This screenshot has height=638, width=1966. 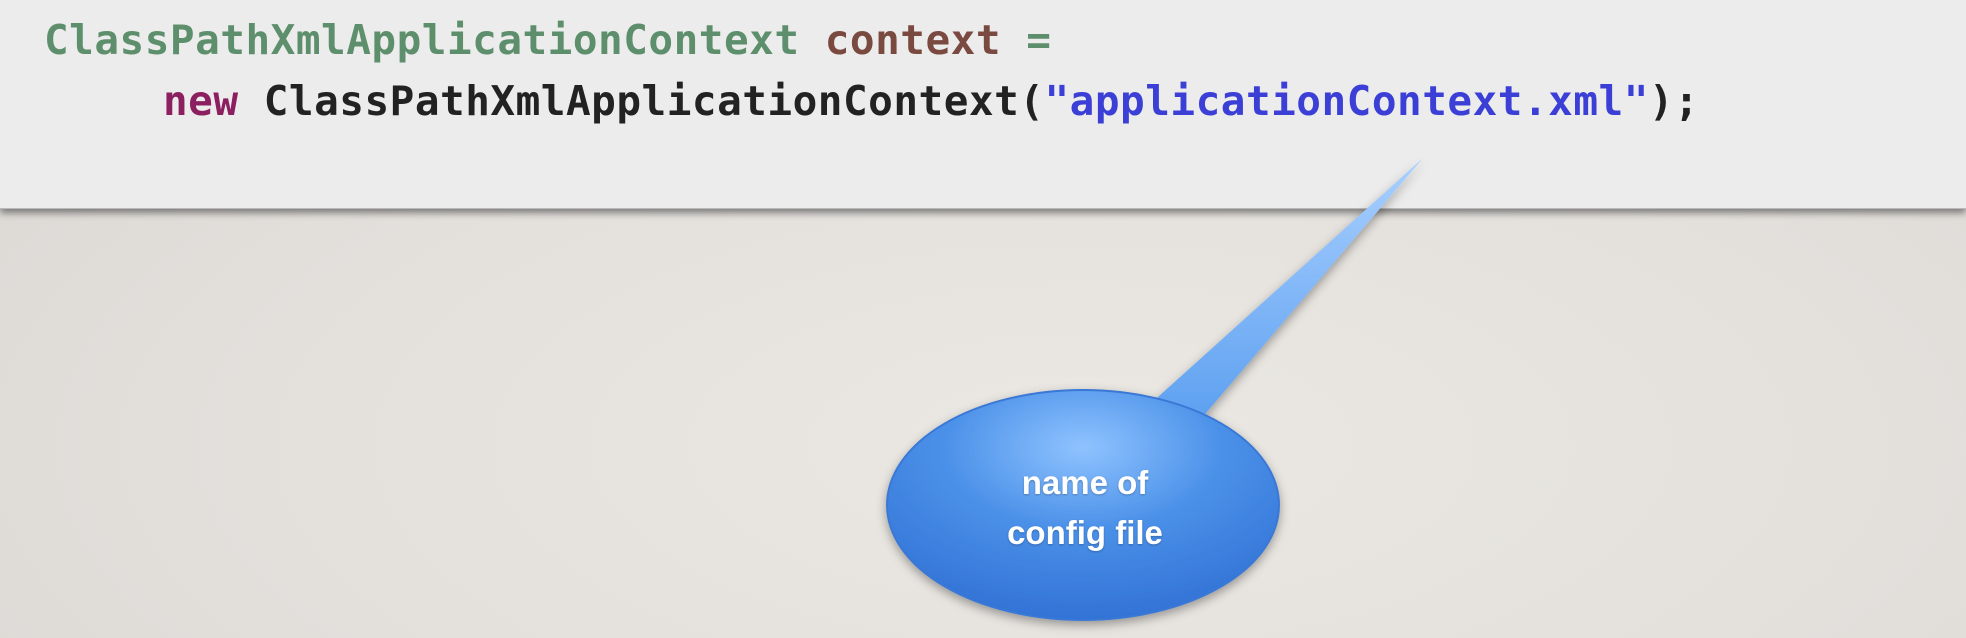 What do you see at coordinates (201, 101) in the screenshot?
I see `new-keyword: new` at bounding box center [201, 101].